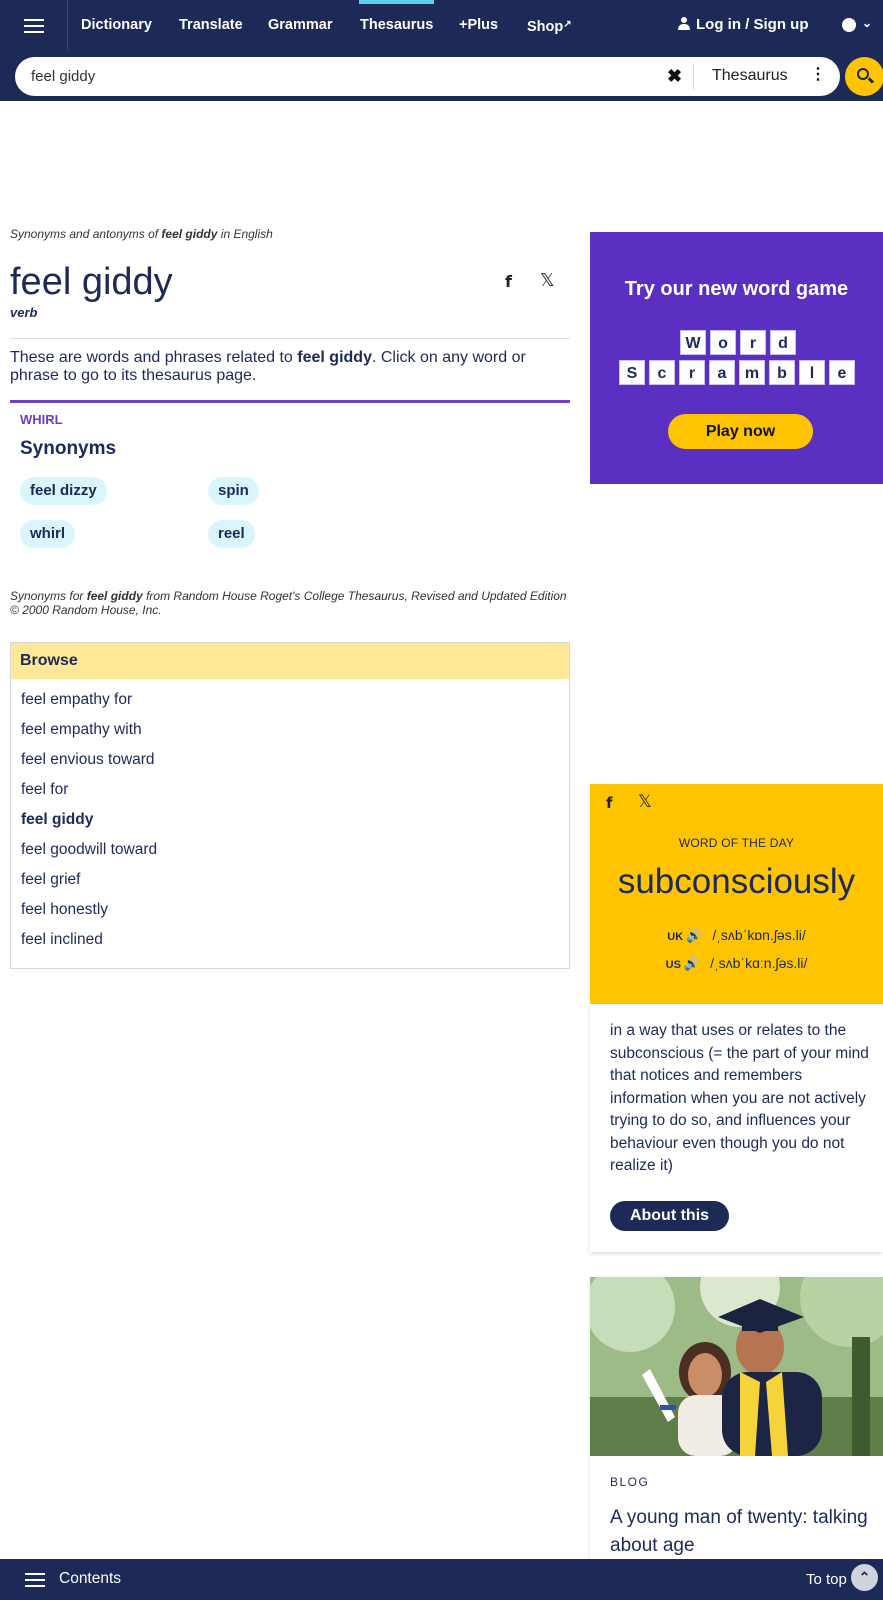  What do you see at coordinates (849, 25) in the screenshot?
I see `globe-icon` at bounding box center [849, 25].